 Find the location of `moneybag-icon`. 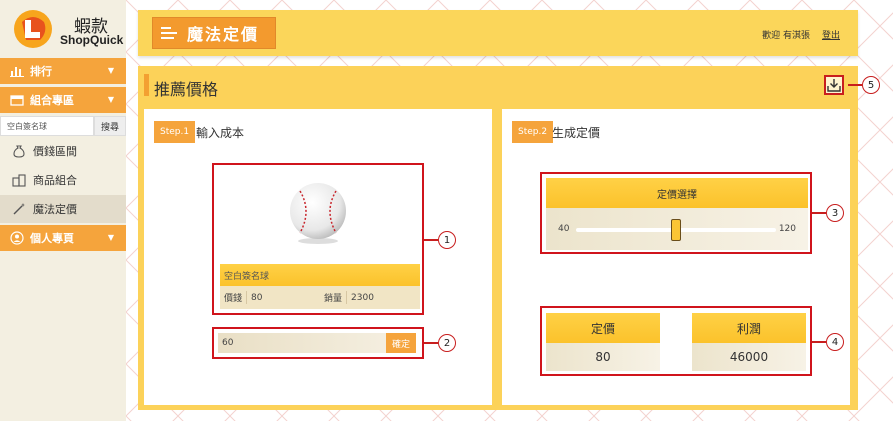

moneybag-icon is located at coordinates (19, 151).